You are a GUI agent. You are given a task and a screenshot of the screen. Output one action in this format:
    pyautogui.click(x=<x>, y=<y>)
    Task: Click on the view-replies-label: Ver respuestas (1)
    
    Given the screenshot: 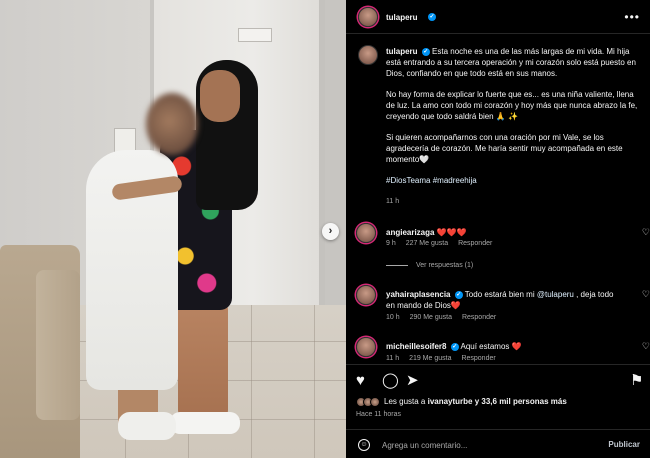 What is the action you would take?
    pyautogui.click(x=445, y=265)
    